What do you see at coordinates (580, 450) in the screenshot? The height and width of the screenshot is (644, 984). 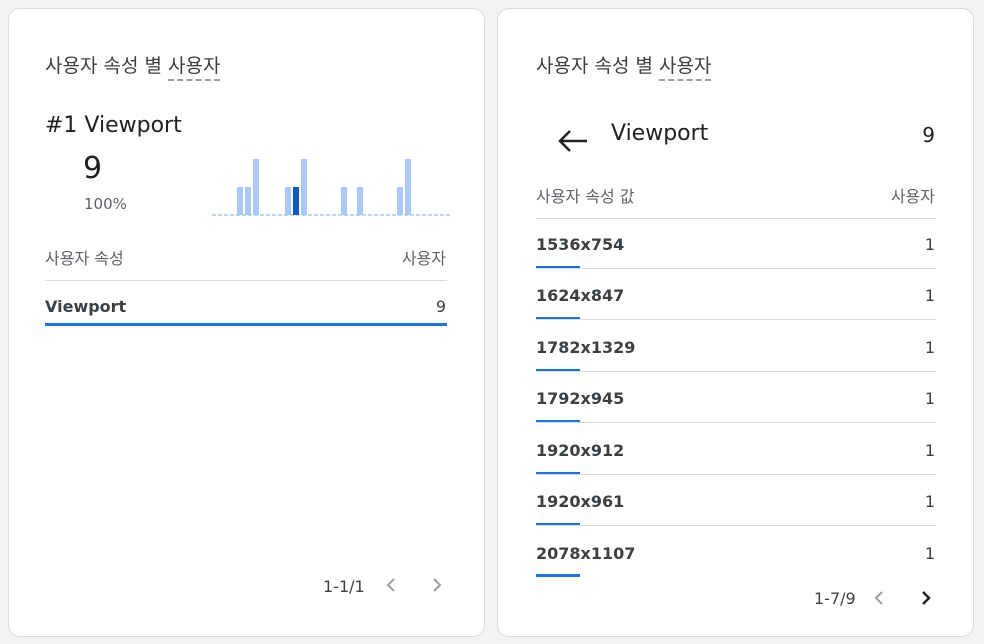 I see `row-label: 1920x912` at bounding box center [580, 450].